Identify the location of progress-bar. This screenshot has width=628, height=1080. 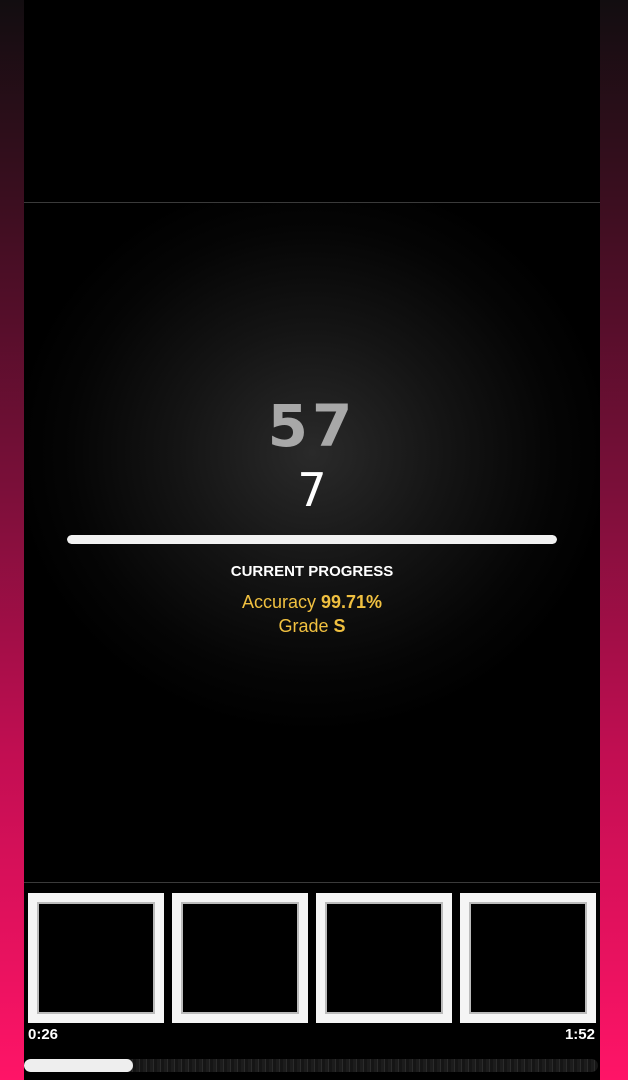
(312, 539).